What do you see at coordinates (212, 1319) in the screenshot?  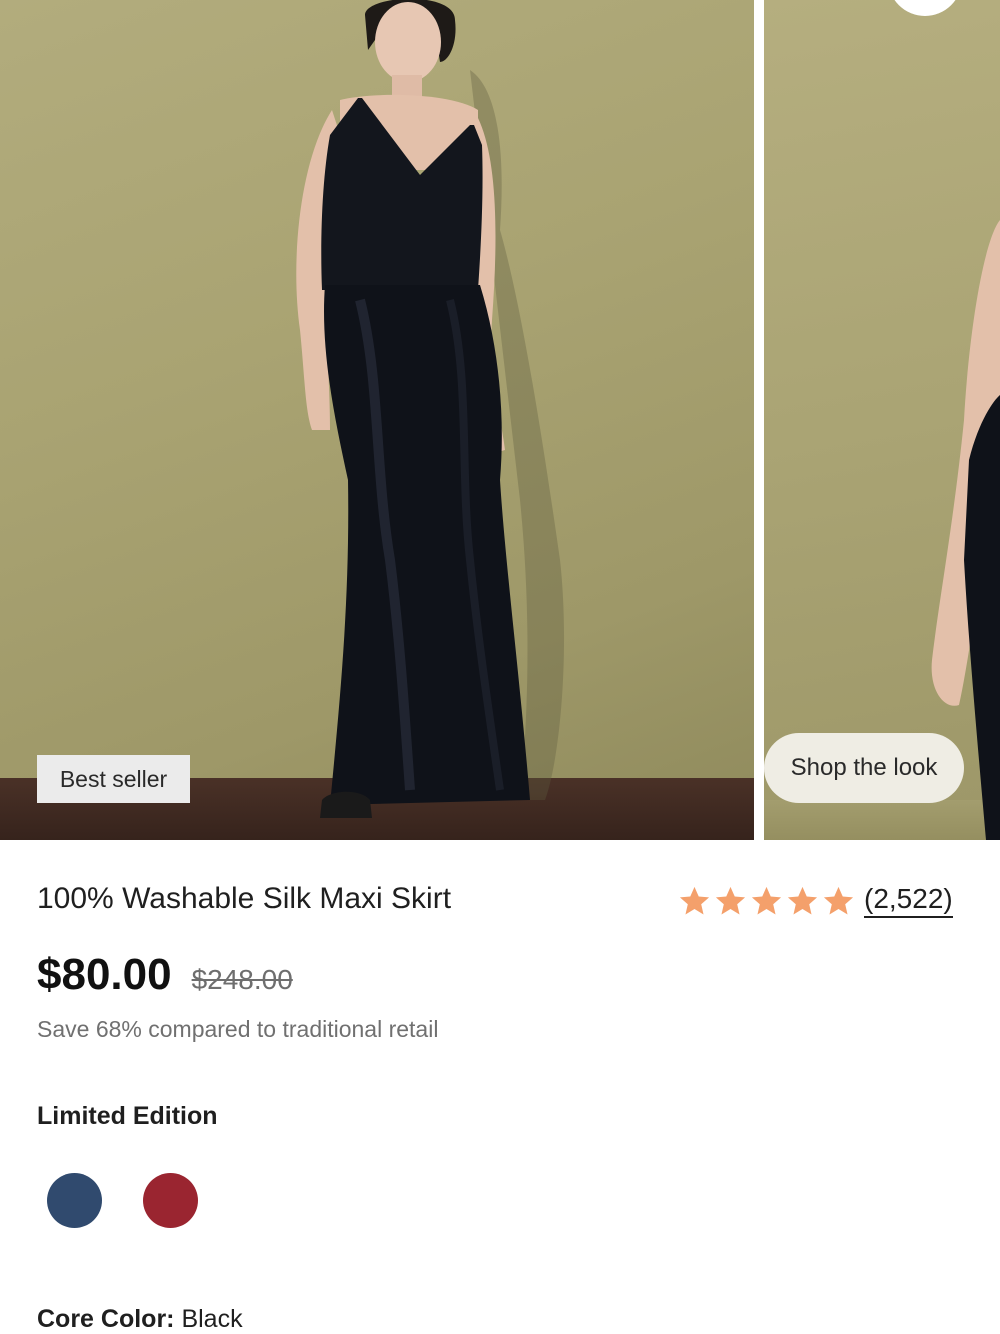 I see `core-color-value: Black` at bounding box center [212, 1319].